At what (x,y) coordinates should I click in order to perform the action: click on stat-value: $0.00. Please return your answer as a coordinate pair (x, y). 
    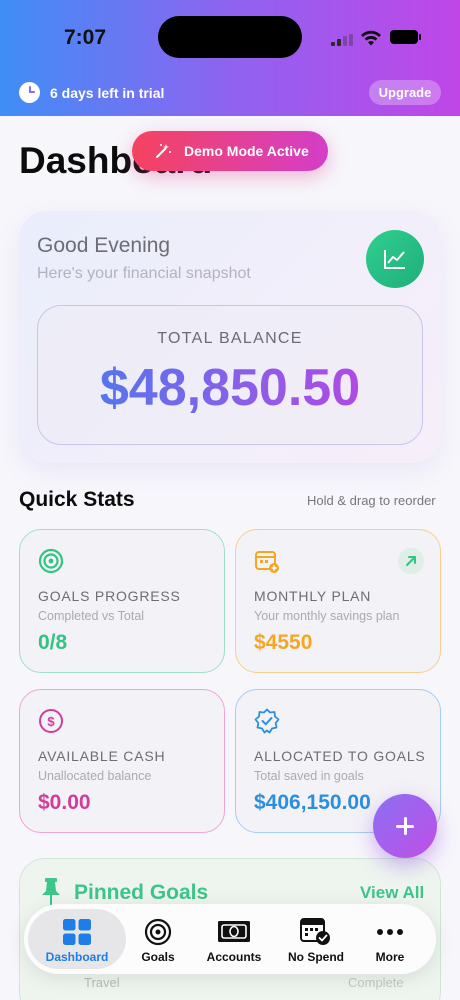
    Looking at the image, I should click on (64, 802).